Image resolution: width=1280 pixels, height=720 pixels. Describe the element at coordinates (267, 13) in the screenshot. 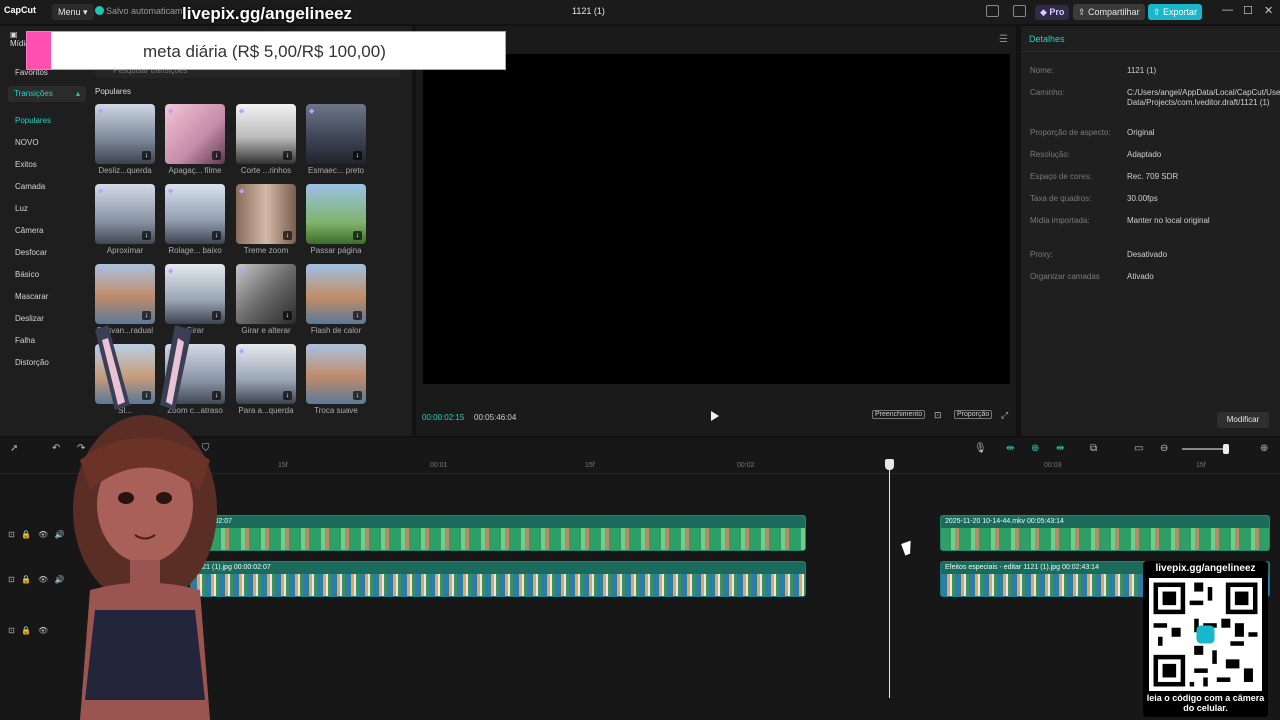

I see `livepix-url: livepix.gg/angelineez` at that location.